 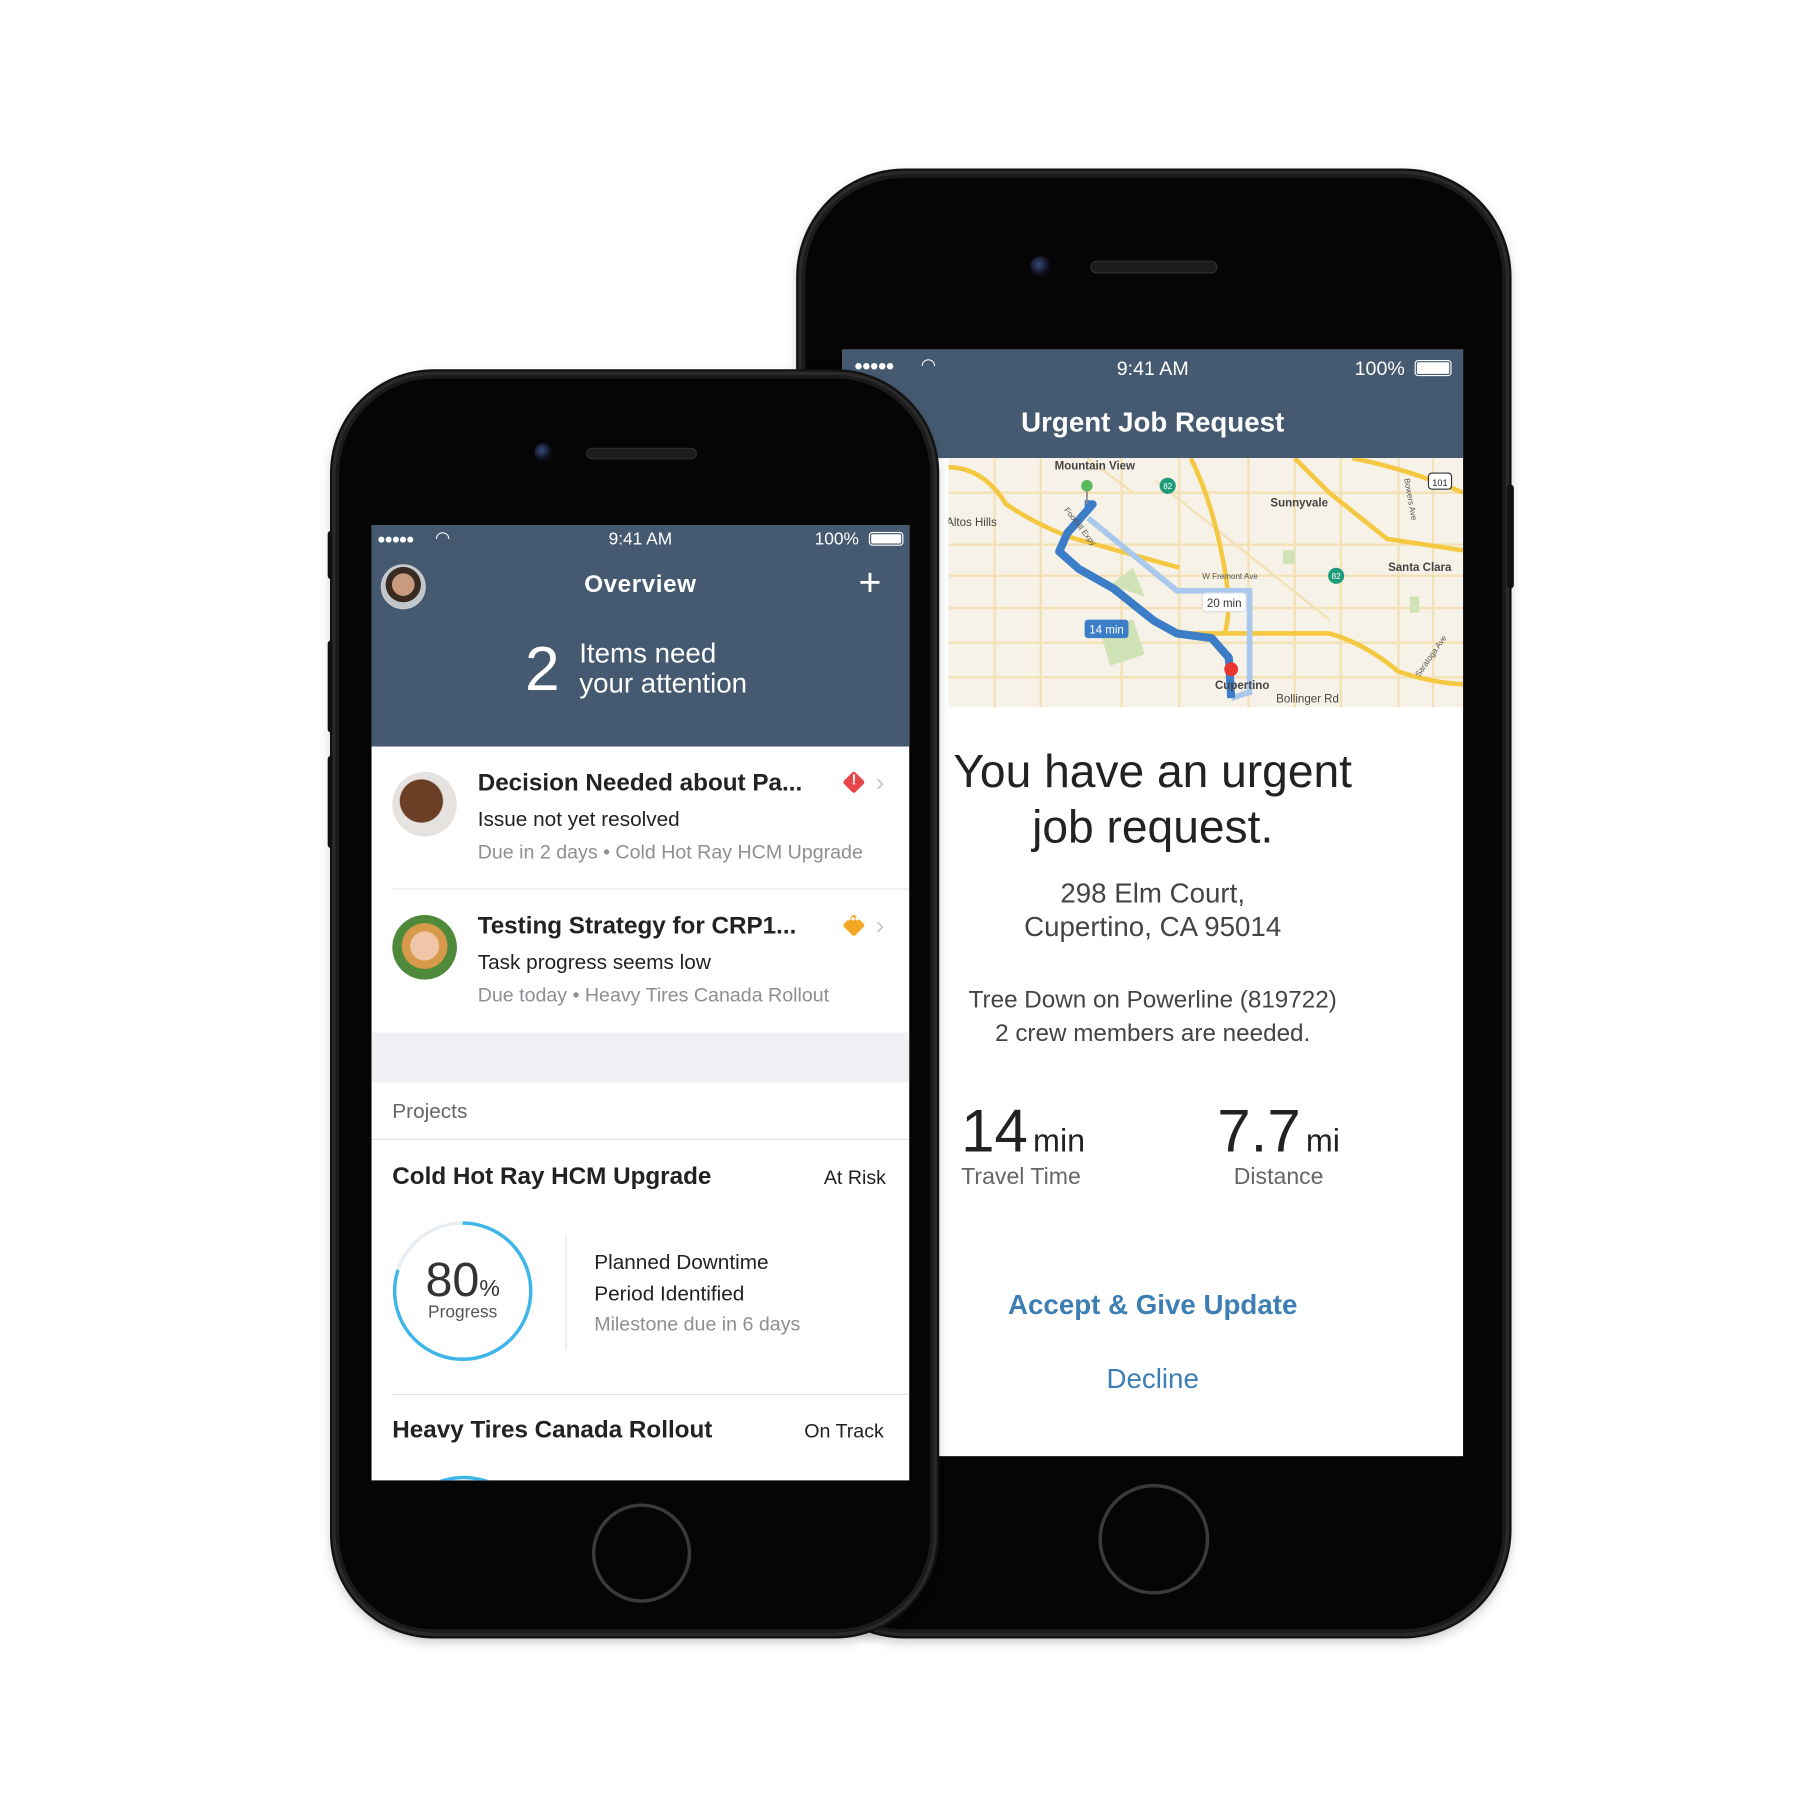 What do you see at coordinates (1259, 1132) in the screenshot?
I see `distance-value: 7.7` at bounding box center [1259, 1132].